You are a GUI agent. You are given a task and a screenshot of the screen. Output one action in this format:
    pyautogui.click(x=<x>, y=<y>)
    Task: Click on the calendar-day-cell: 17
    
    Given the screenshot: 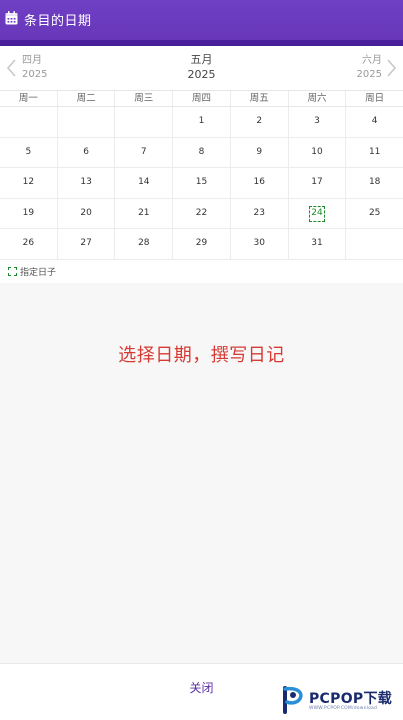 What is the action you would take?
    pyautogui.click(x=318, y=183)
    